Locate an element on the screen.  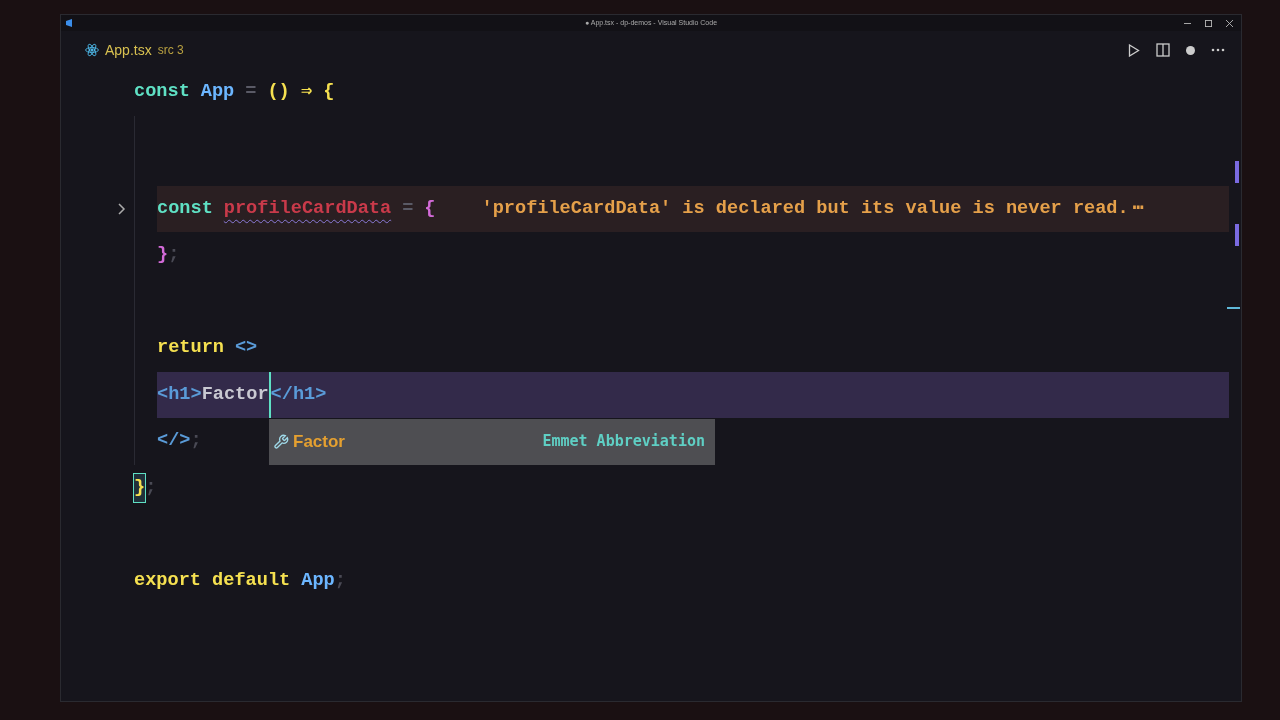
inline-diagnostic: 'profileCardData' is declared but its value is never read. is located at coordinates (805, 208).